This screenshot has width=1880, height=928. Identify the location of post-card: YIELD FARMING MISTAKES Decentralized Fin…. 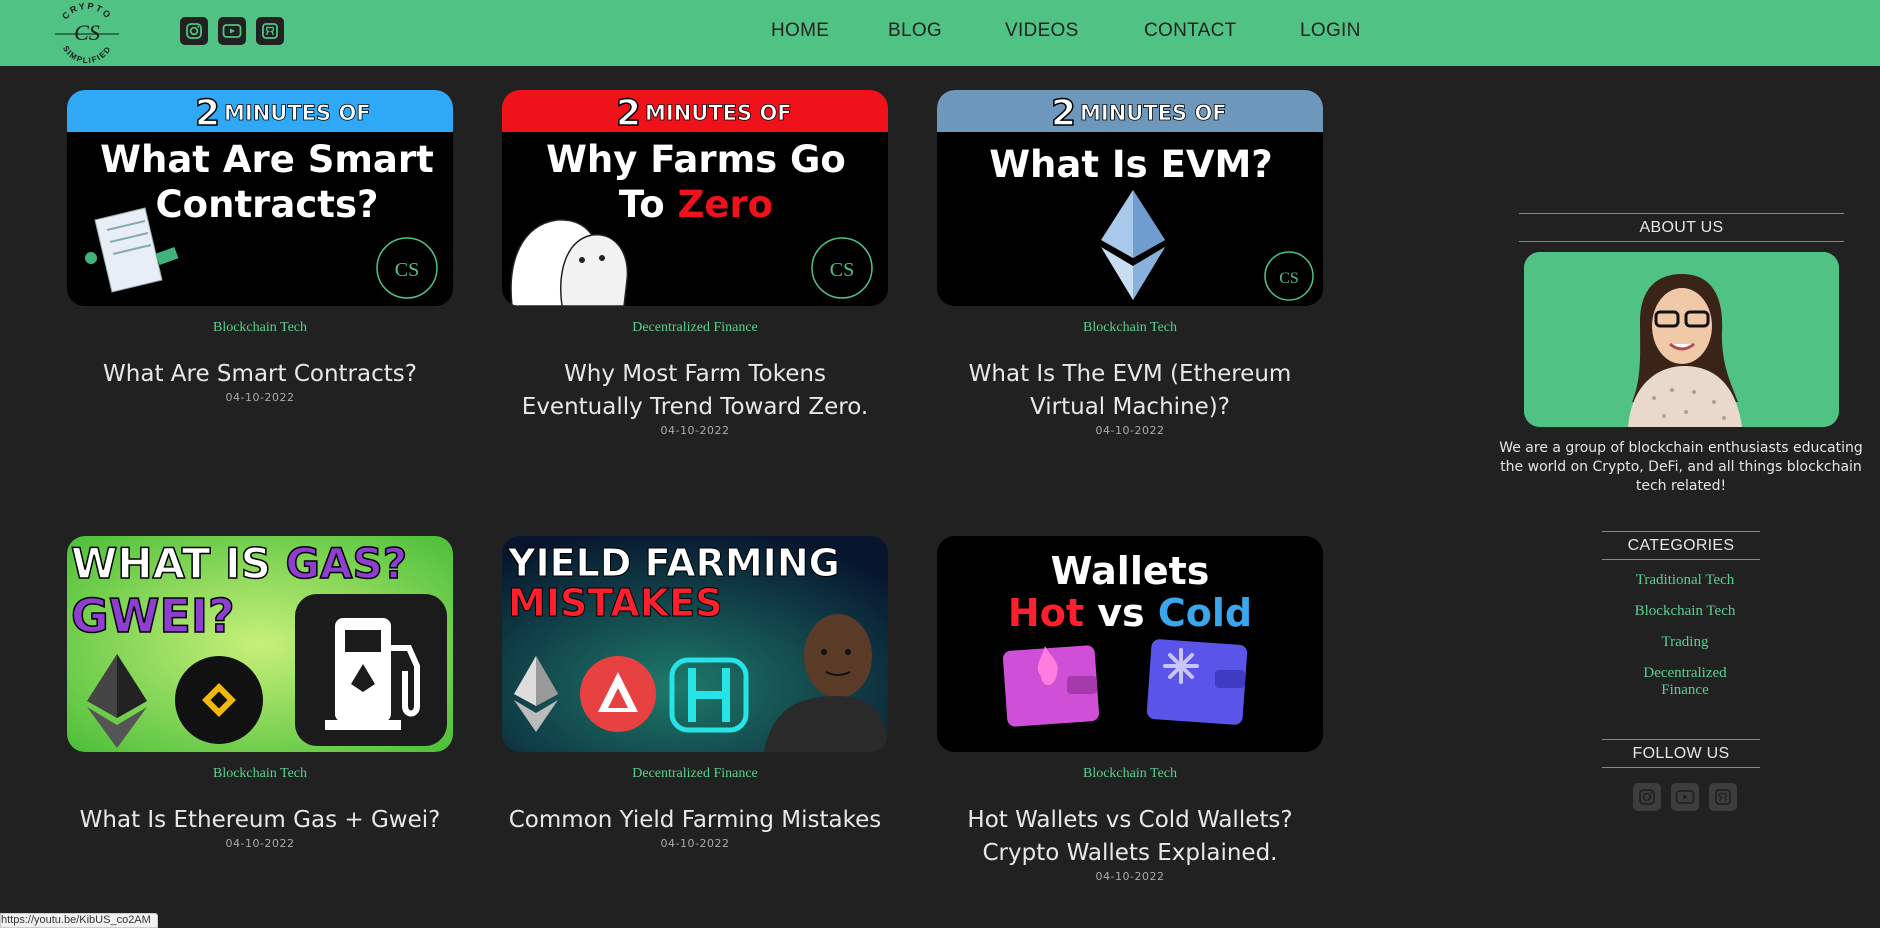
(695, 693).